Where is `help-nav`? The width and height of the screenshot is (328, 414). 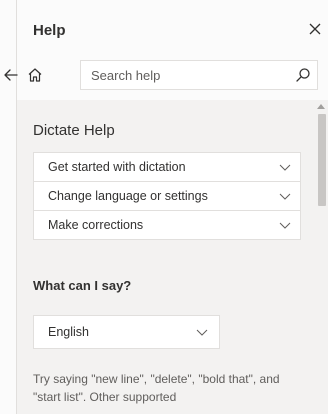 help-nav is located at coordinates (164, 76).